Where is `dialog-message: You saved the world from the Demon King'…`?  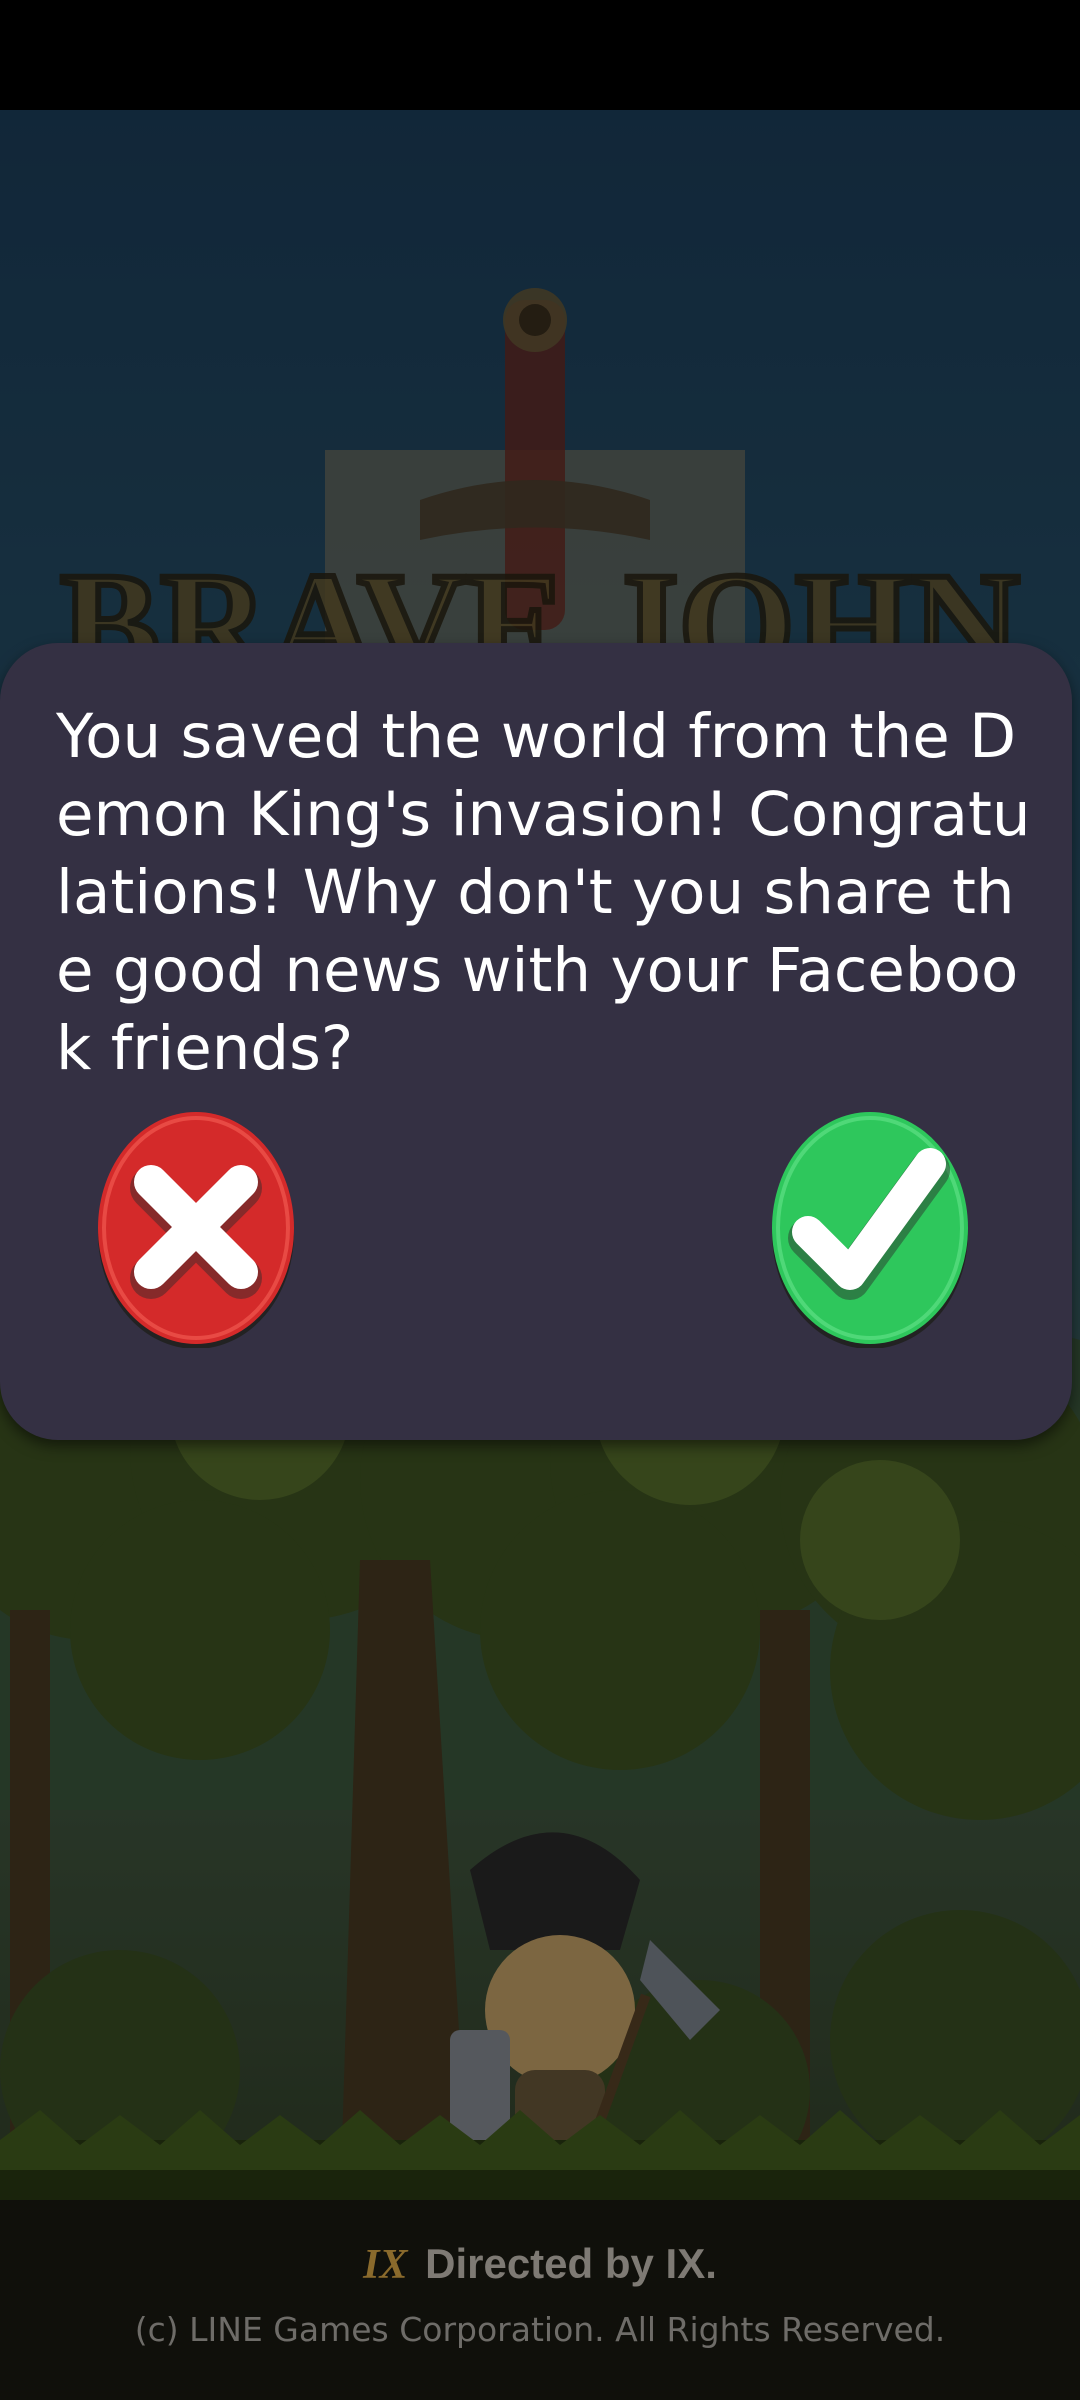 dialog-message: You saved the world from the Demon King'… is located at coordinates (543, 892).